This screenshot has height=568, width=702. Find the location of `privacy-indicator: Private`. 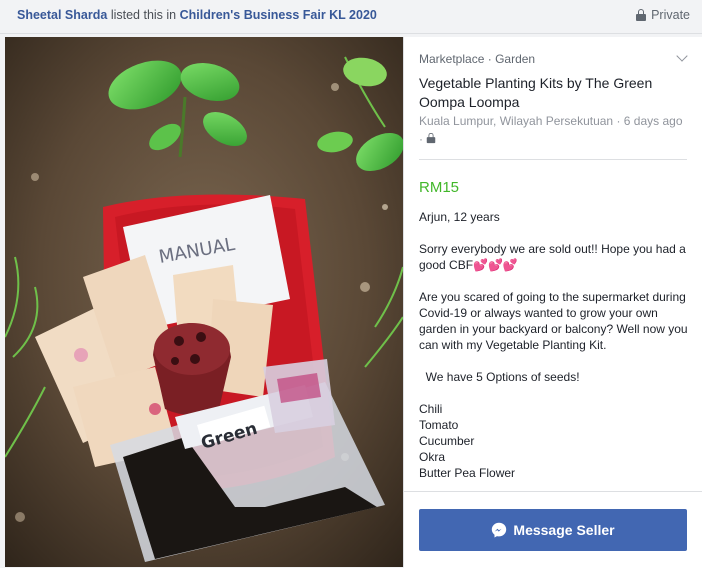

privacy-indicator: Private is located at coordinates (663, 15).